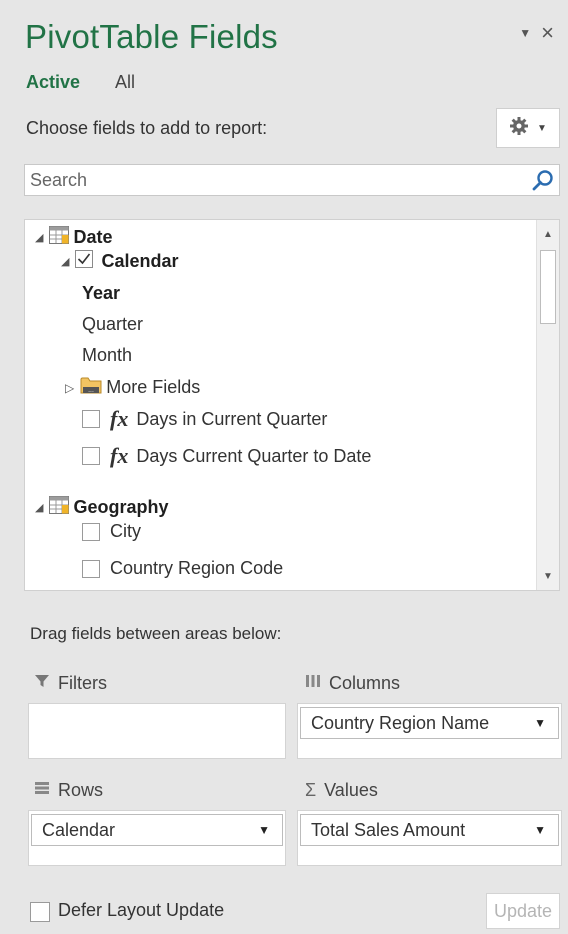 Image resolution: width=568 pixels, height=934 pixels. Describe the element at coordinates (254, 455) in the screenshot. I see `field-label: Days Current Quarter to Date` at that location.